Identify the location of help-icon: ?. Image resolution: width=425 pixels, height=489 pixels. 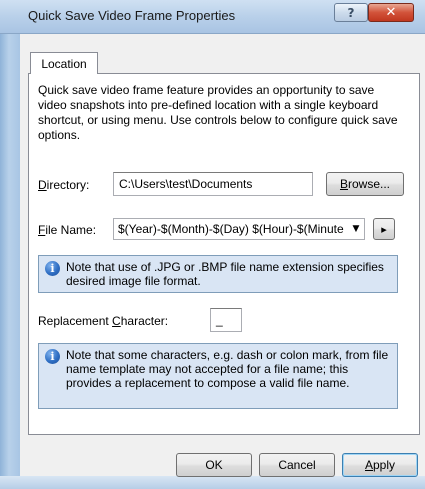
(351, 12).